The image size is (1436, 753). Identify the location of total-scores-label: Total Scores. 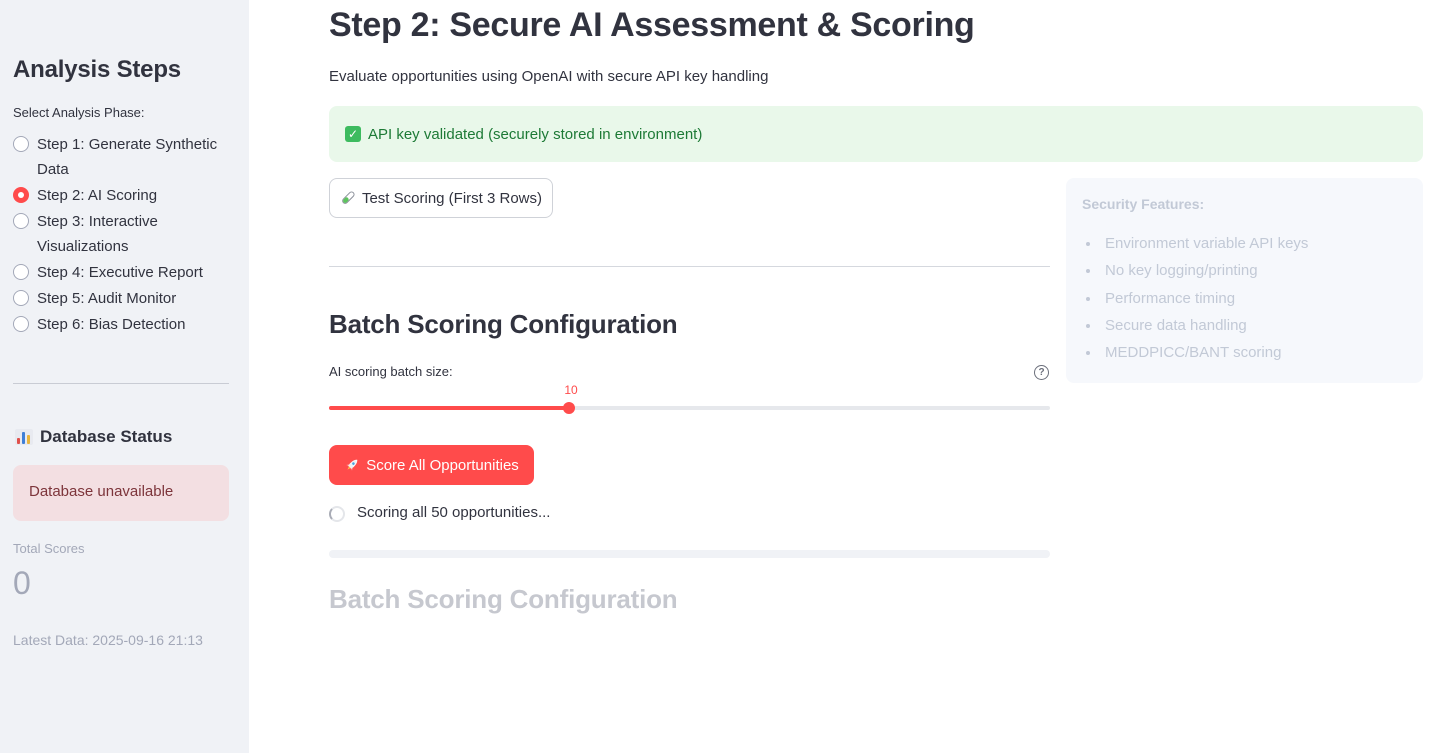
(49, 548).